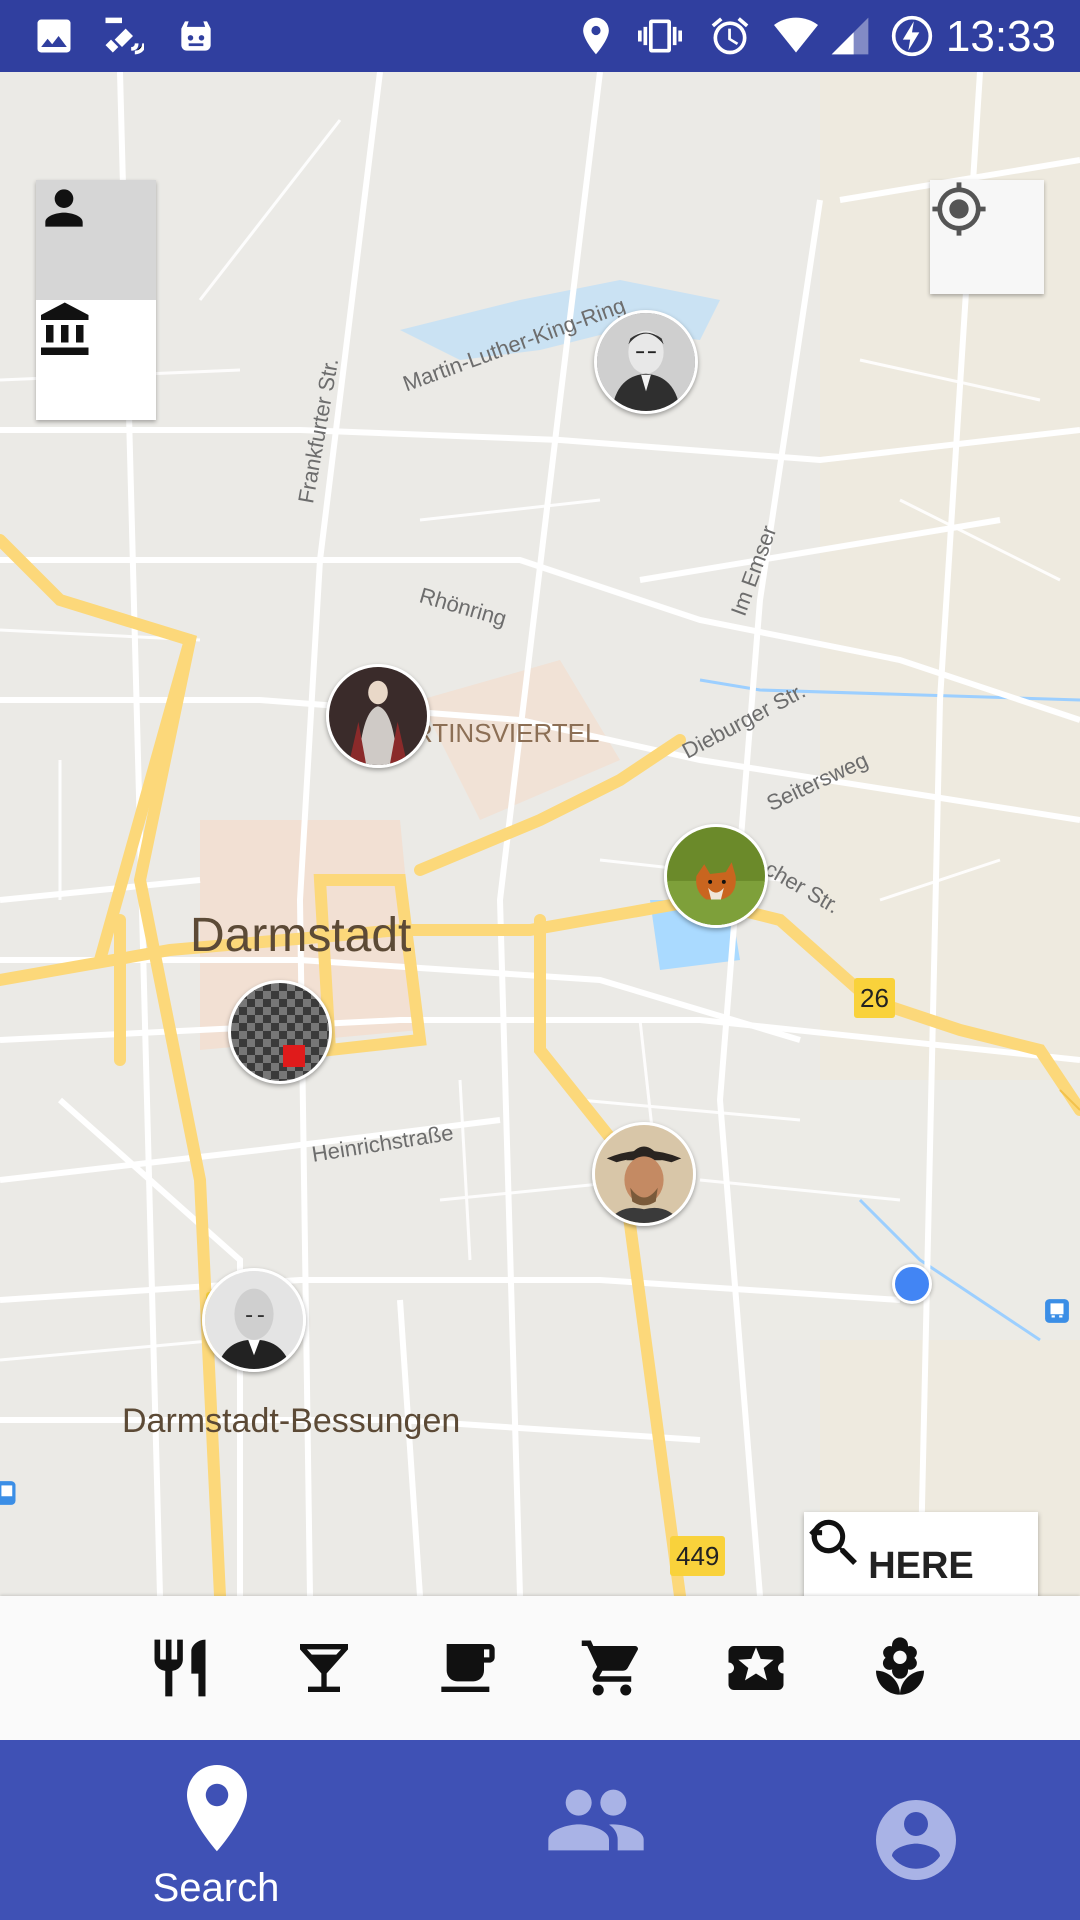 The image size is (1080, 1920). Describe the element at coordinates (912, 36) in the screenshot. I see `battery-charging-icon` at that location.